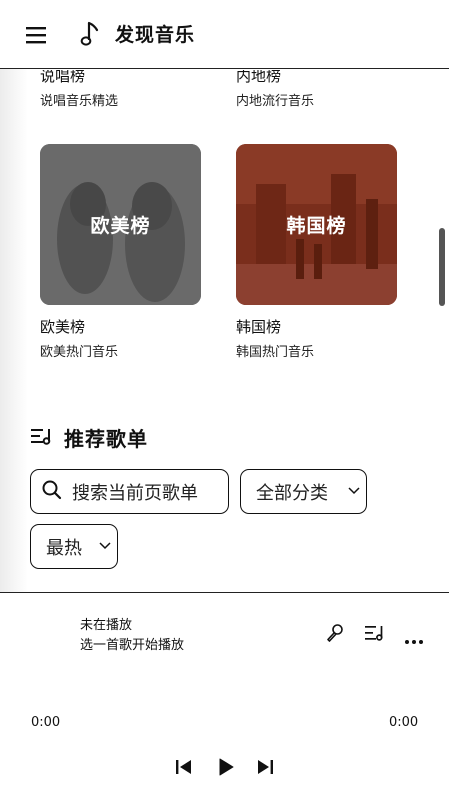 The image size is (449, 798). What do you see at coordinates (275, 89) in the screenshot?
I see `chart-caption-mainland: 内地榜 内地流行音乐` at bounding box center [275, 89].